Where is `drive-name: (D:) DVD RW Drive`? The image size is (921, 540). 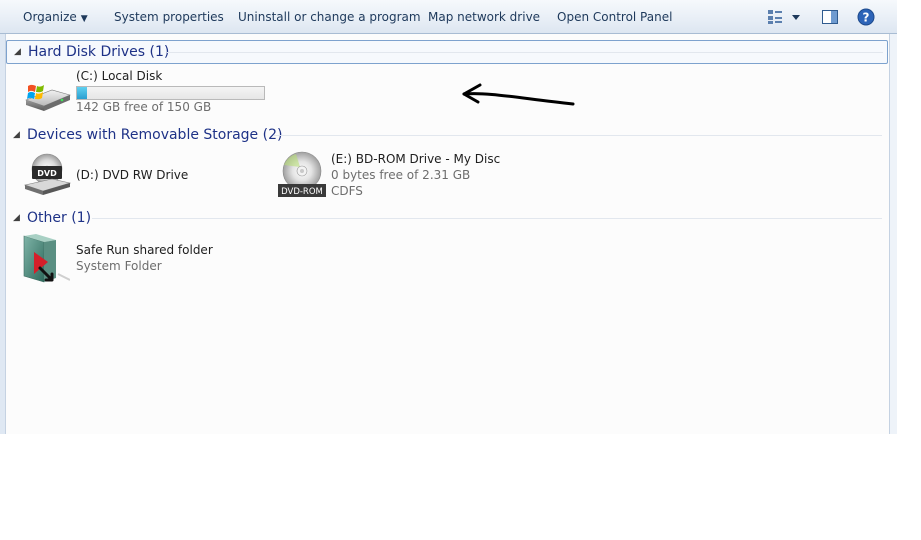
drive-name: (D:) DVD RW Drive is located at coordinates (132, 175).